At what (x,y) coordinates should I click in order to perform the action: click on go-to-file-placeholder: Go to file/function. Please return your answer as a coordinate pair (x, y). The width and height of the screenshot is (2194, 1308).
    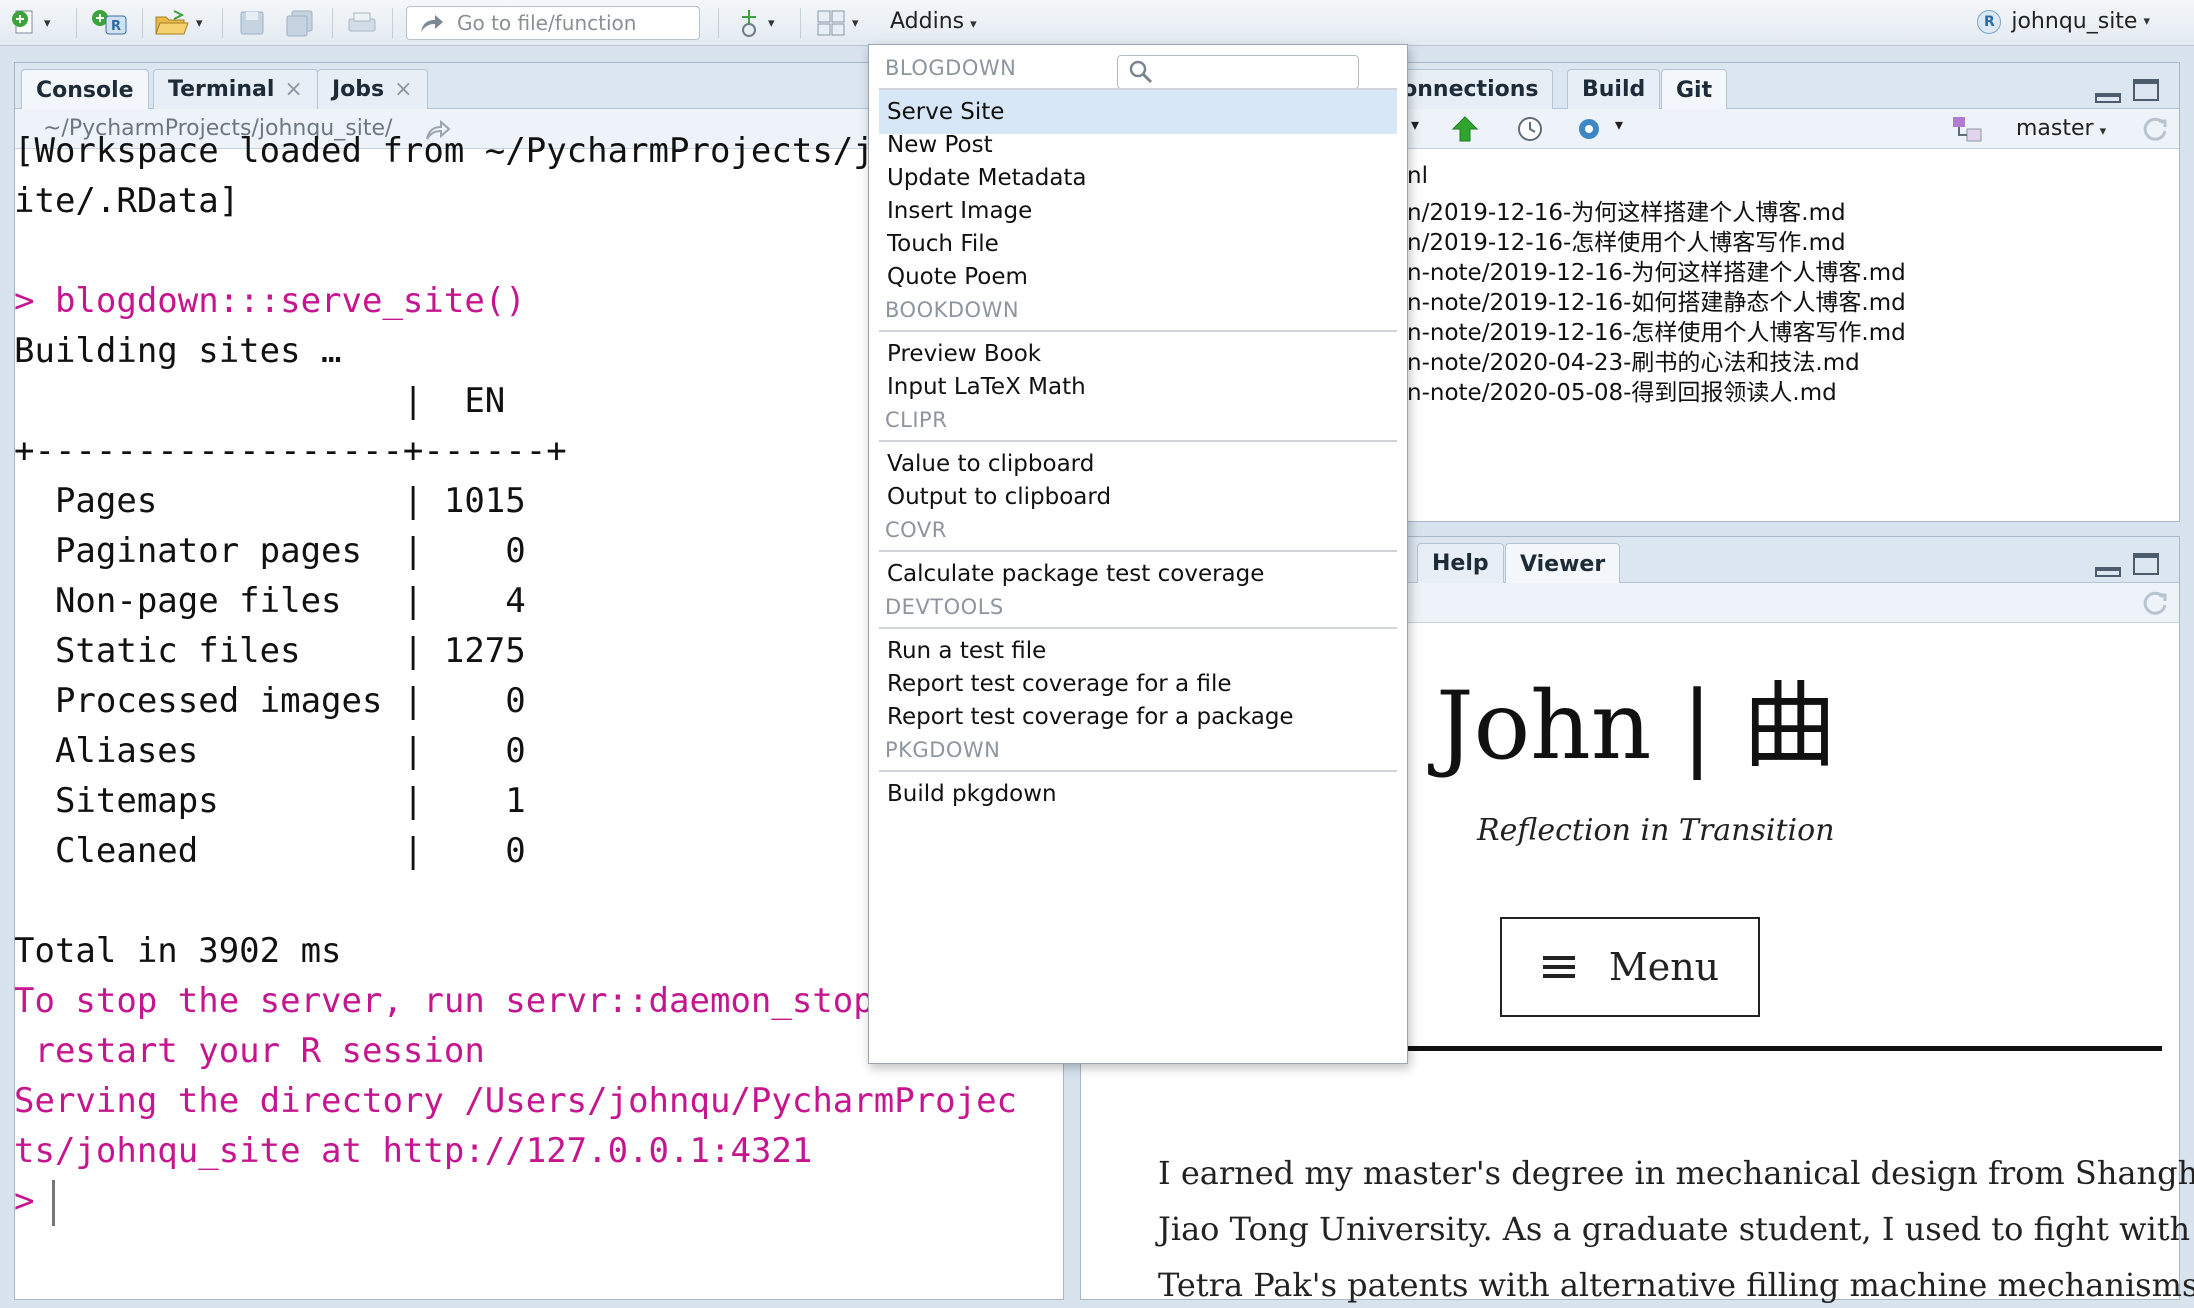
    Looking at the image, I should click on (547, 23).